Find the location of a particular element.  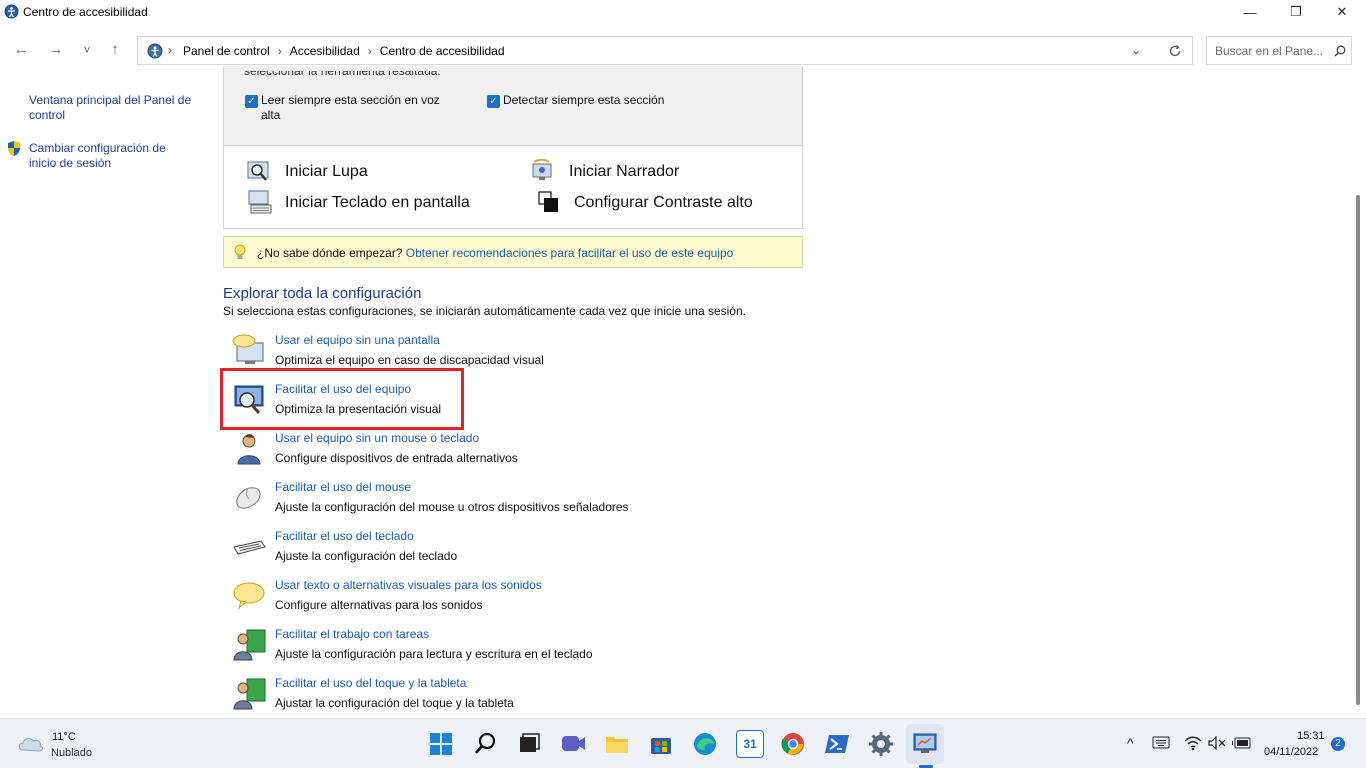

back-button: ← is located at coordinates (21, 50).